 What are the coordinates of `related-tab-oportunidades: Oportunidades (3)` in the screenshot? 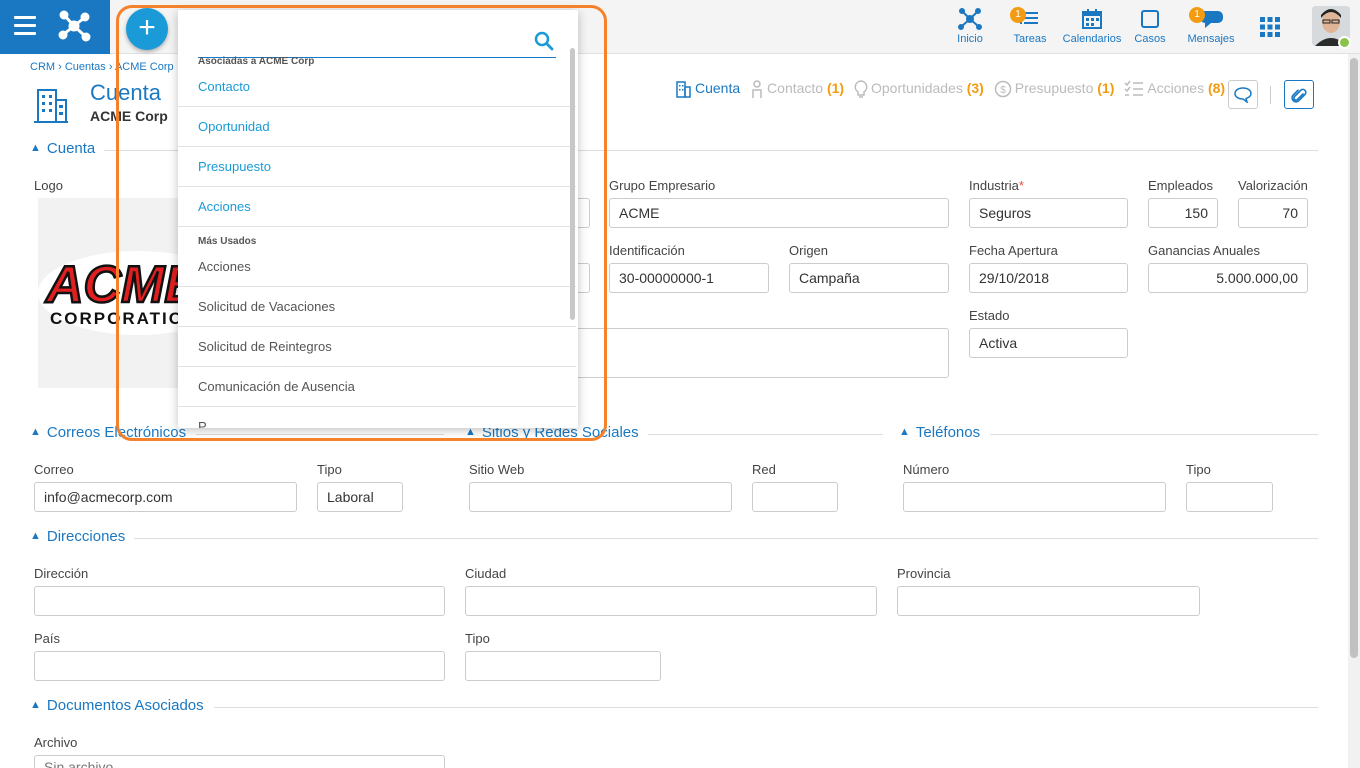 It's located at (919, 89).